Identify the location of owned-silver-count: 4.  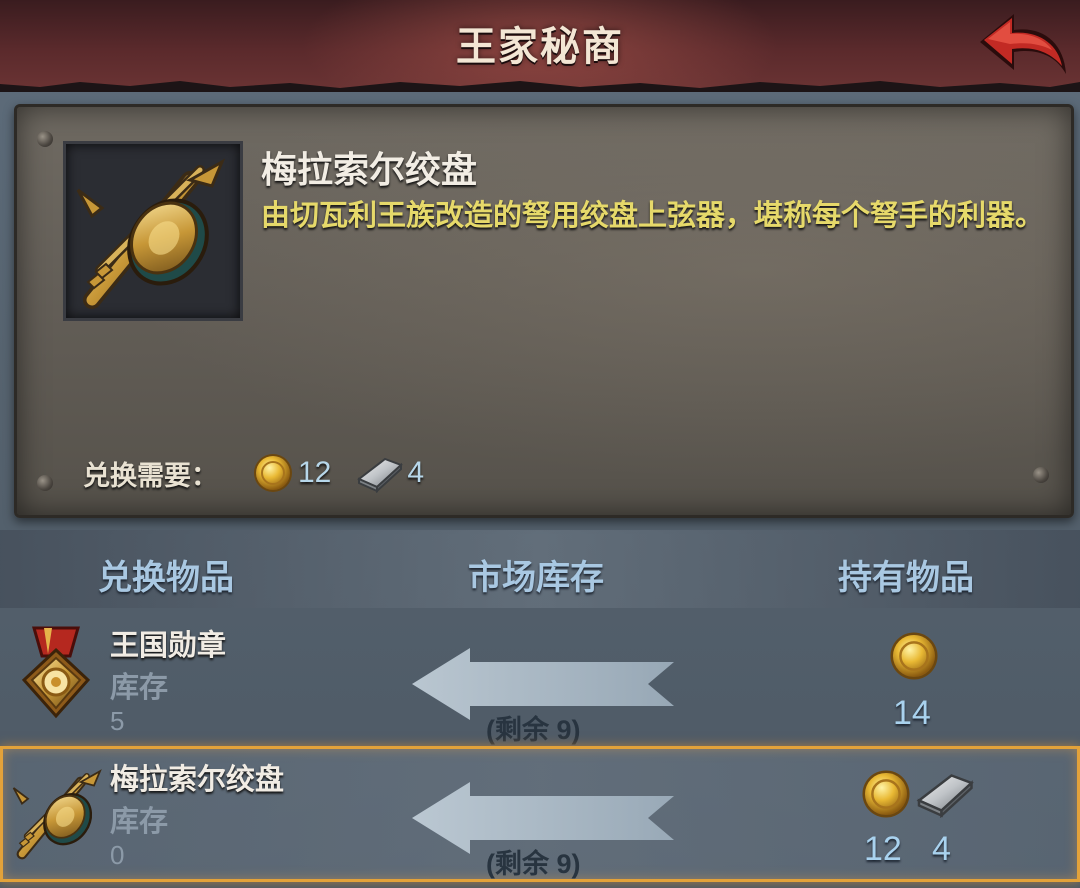
(941, 849).